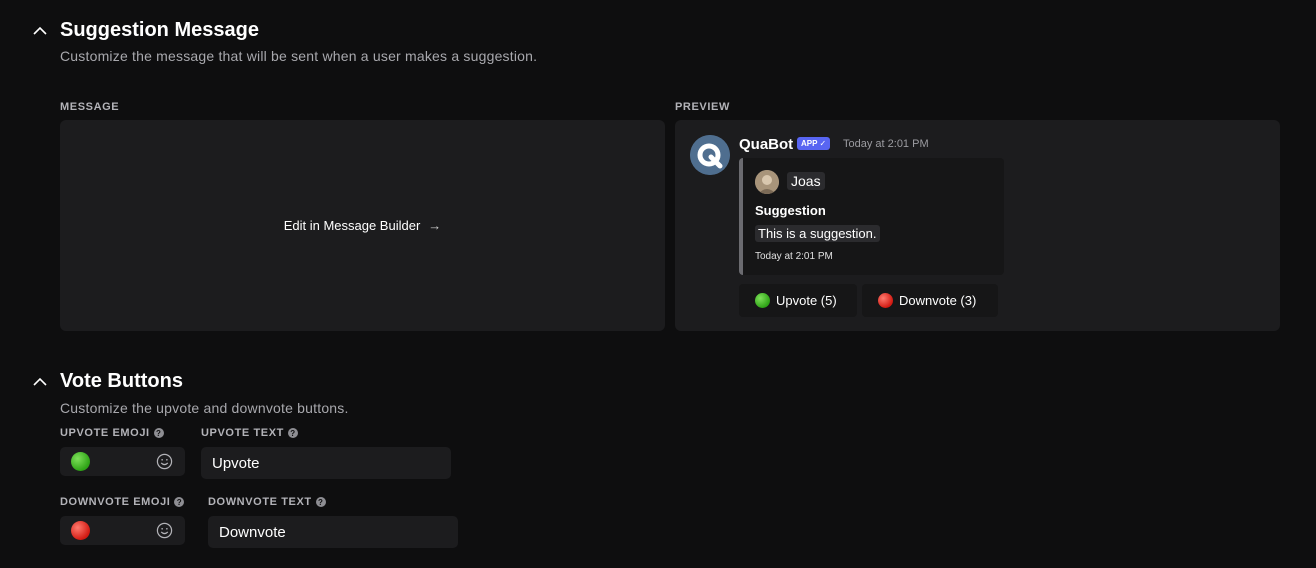 Image resolution: width=1316 pixels, height=568 pixels. Describe the element at coordinates (806, 181) in the screenshot. I see `embed-author-name: Joas` at that location.